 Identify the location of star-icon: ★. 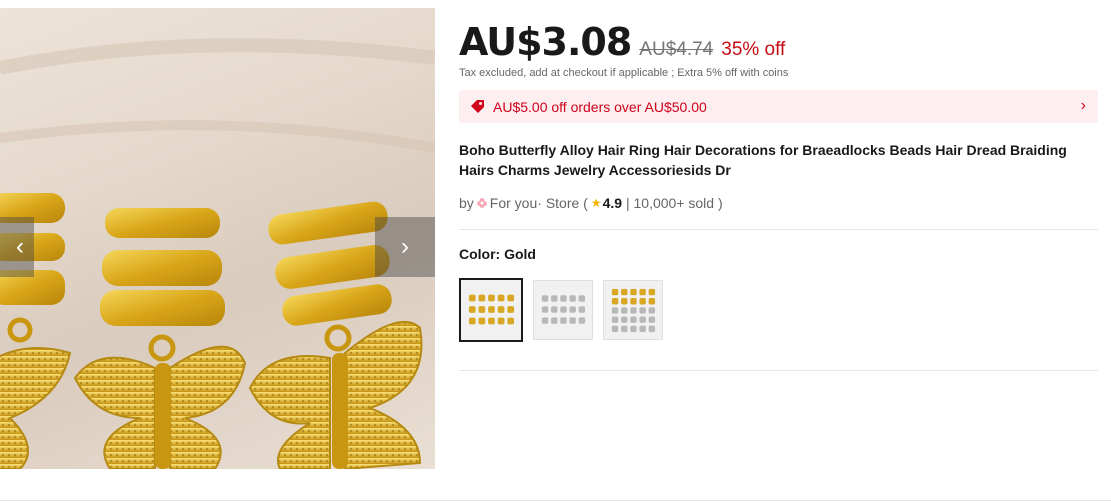
(596, 203).